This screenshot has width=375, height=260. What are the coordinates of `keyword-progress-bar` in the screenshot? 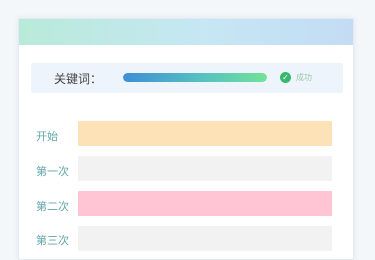 It's located at (195, 77).